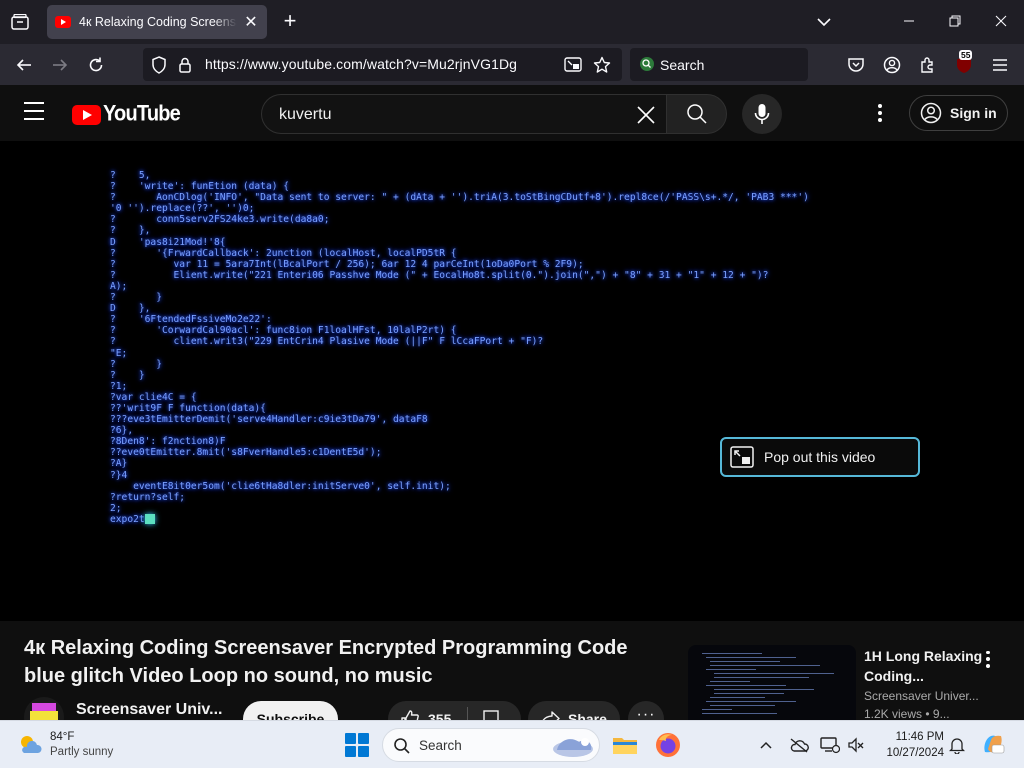 The height and width of the screenshot is (768, 1024). What do you see at coordinates (772, 682) in the screenshot?
I see `recommended-video-thumbnail` at bounding box center [772, 682].